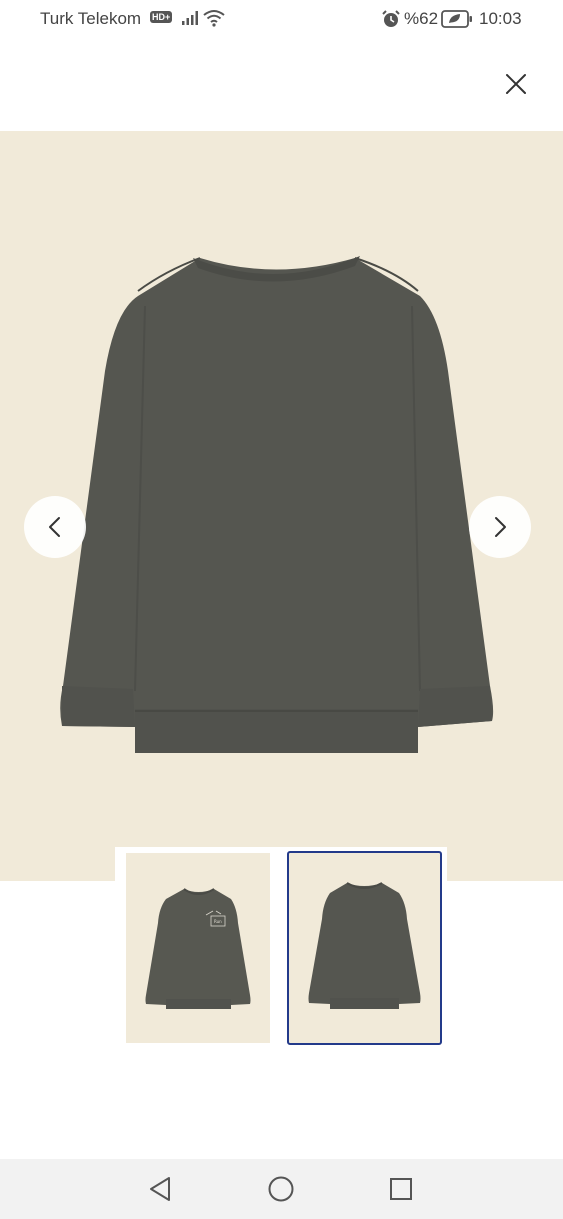  I want to click on chevron-right-icon, so click(500, 527).